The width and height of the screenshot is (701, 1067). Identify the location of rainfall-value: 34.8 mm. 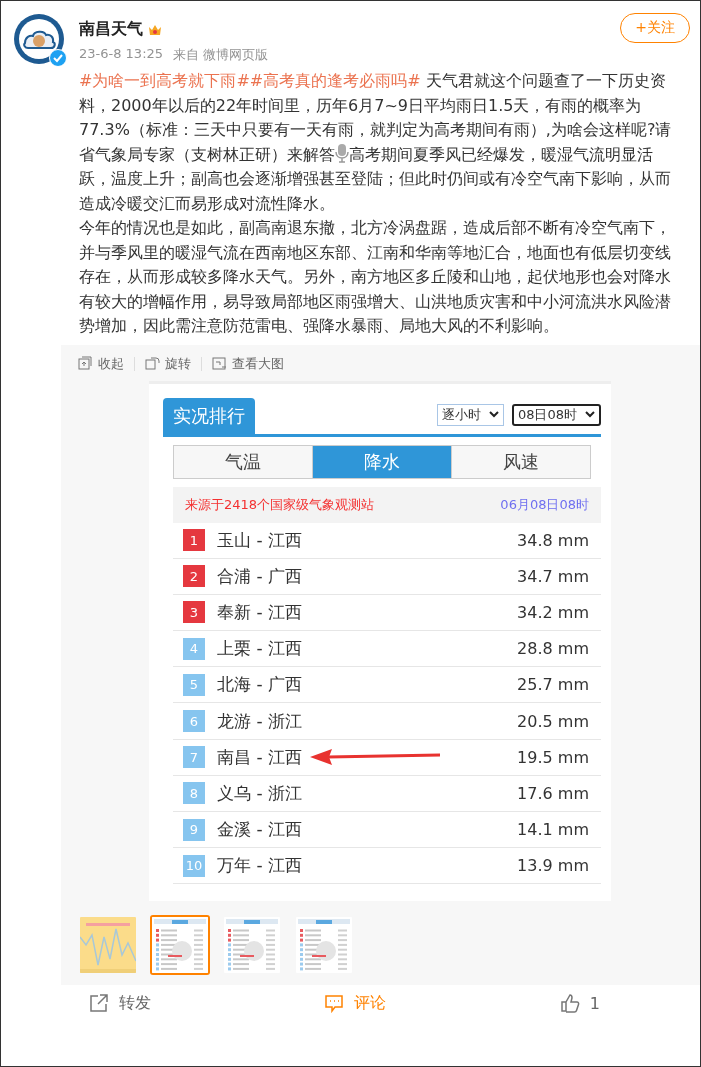
(553, 540).